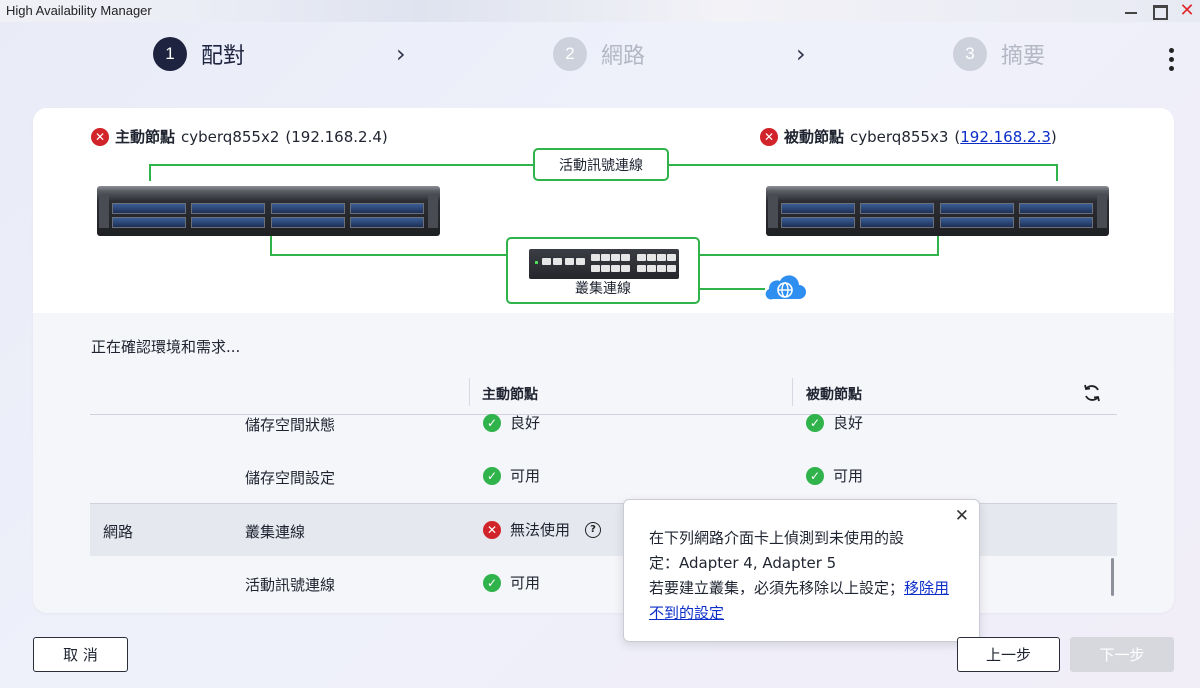 The image size is (1200, 688). Describe the element at coordinates (938, 246) in the screenshot. I see `cluster-line-right-drop` at that location.